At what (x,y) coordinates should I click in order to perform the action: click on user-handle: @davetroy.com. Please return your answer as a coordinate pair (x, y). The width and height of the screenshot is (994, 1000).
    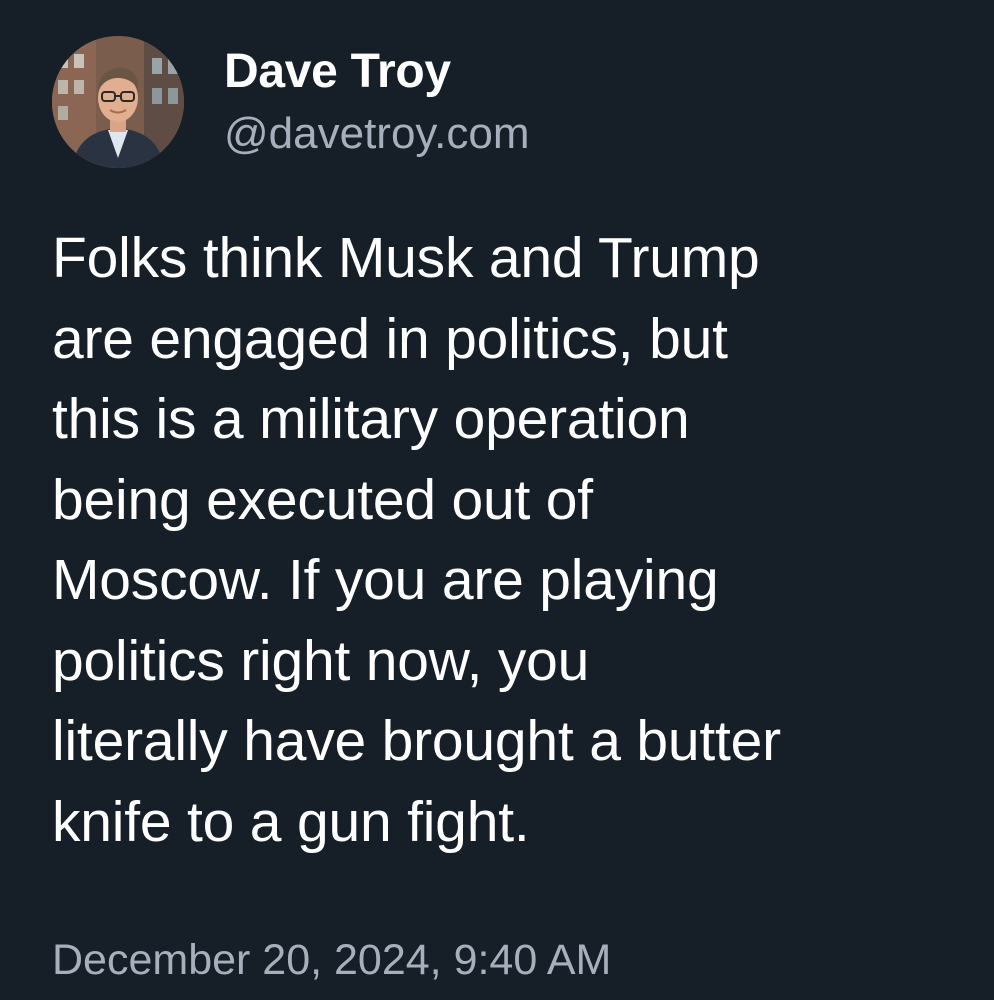
    Looking at the image, I should click on (377, 134).